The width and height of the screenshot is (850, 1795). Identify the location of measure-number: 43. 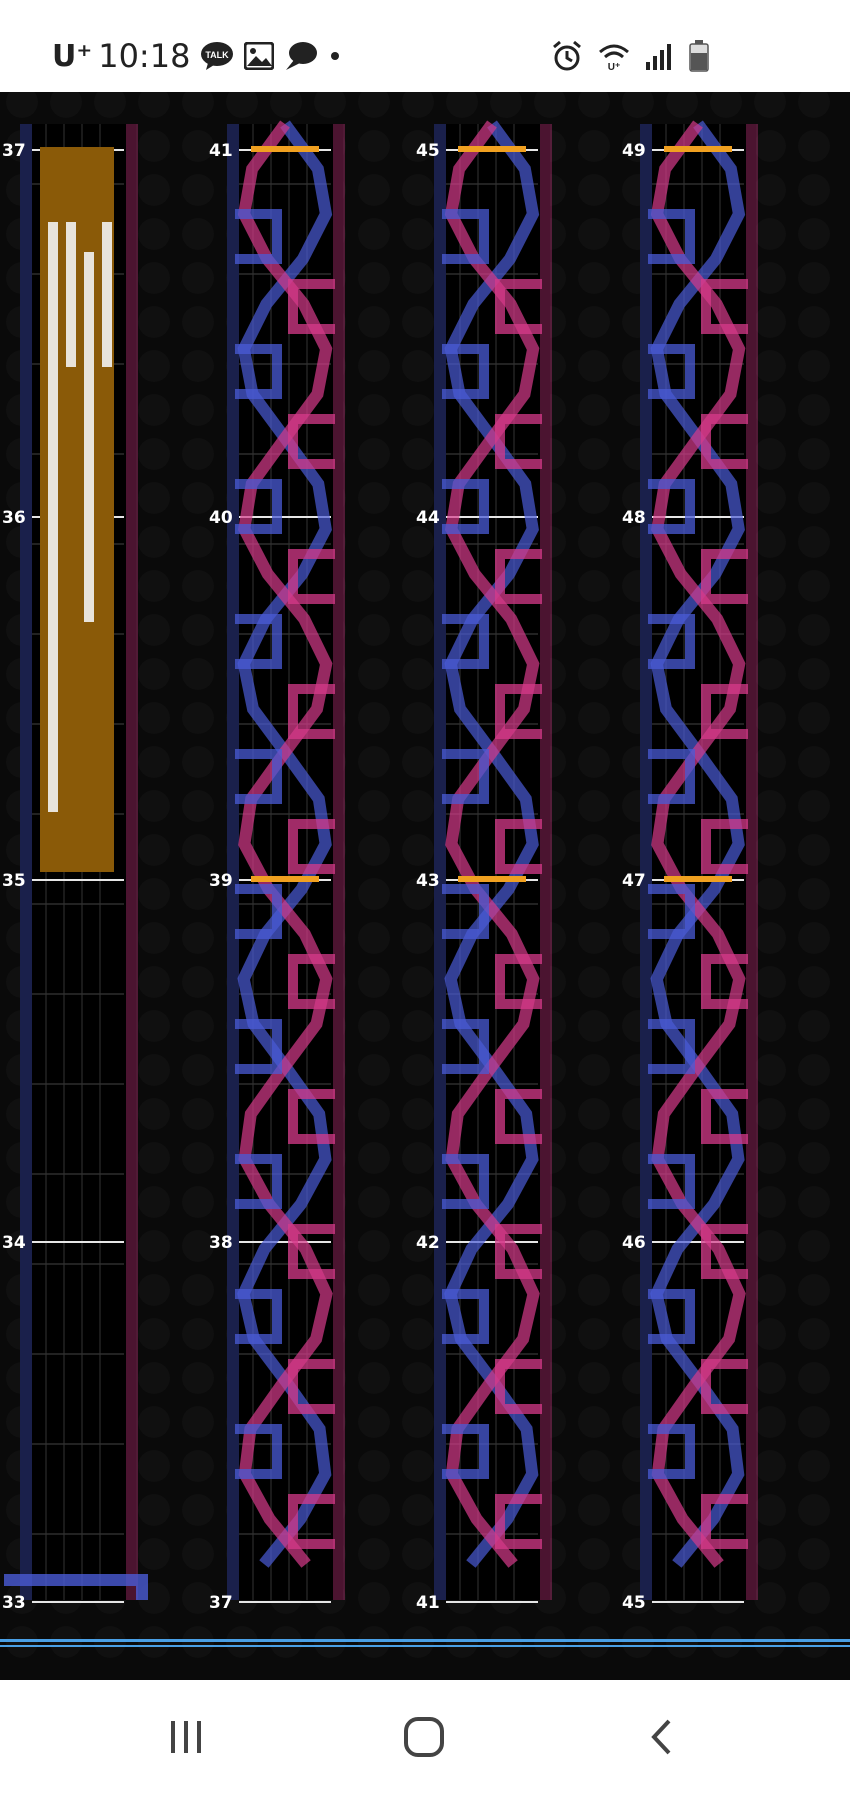
(428, 881).